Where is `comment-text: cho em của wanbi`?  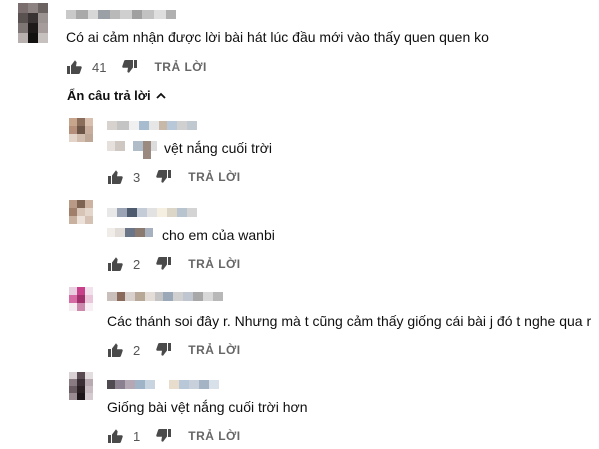
comment-text: cho em của wanbi is located at coordinates (218, 235).